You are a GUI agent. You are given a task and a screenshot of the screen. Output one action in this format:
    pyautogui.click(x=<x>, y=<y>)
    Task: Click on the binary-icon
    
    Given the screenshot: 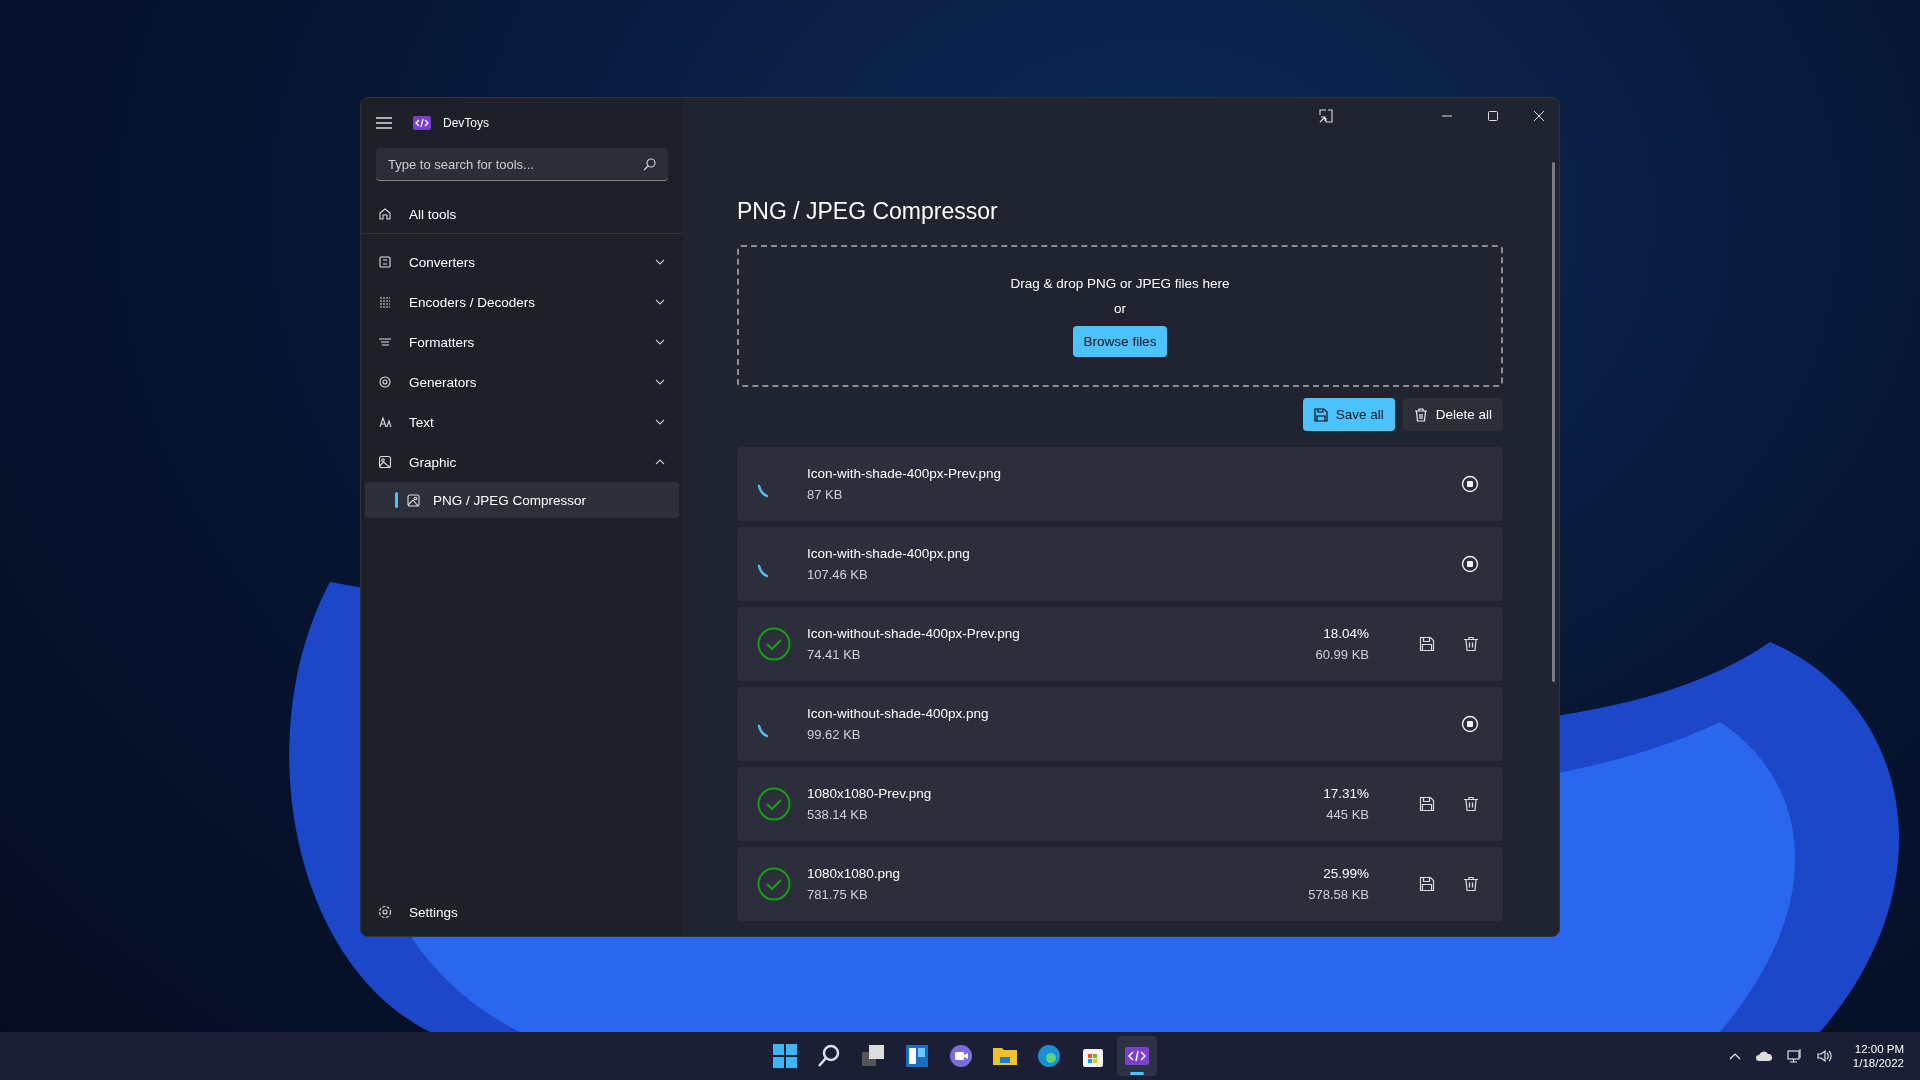 What is the action you would take?
    pyautogui.click(x=385, y=302)
    